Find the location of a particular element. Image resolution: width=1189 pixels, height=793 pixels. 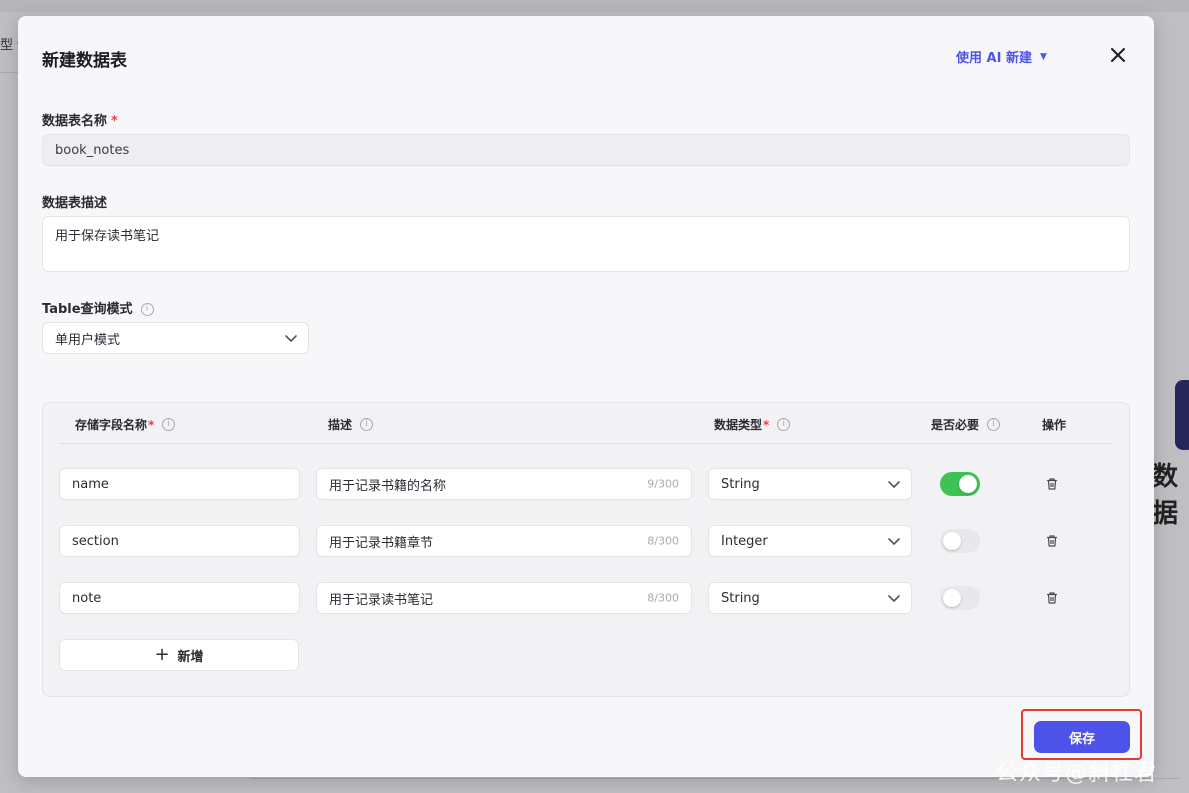

header-field-name: 存储字段名称 * i is located at coordinates (125, 424).